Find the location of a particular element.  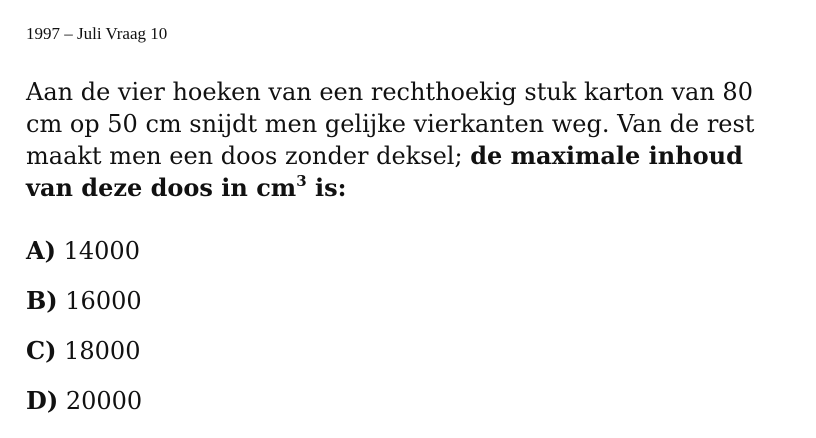

option-letter: A) is located at coordinates (41, 250).